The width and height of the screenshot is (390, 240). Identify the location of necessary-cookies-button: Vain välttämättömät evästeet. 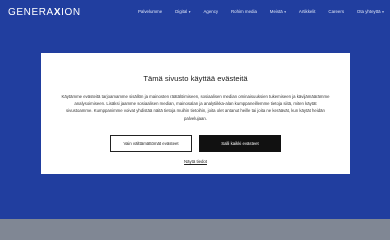
(151, 143).